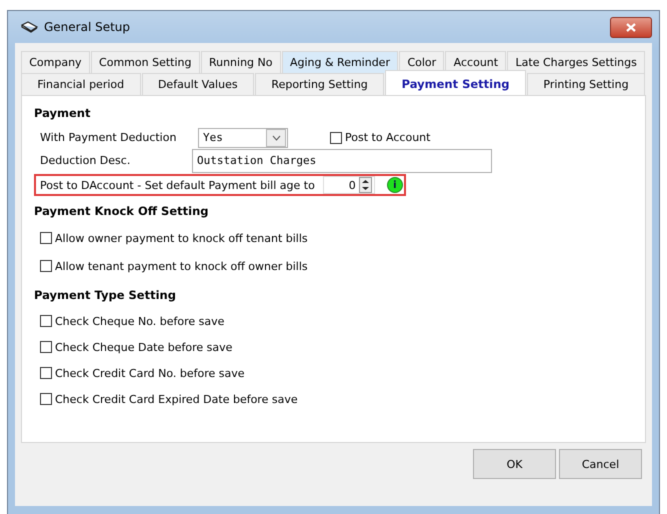 The height and width of the screenshot is (514, 667). Describe the element at coordinates (240, 62) in the screenshot. I see `tab: Running No` at that location.